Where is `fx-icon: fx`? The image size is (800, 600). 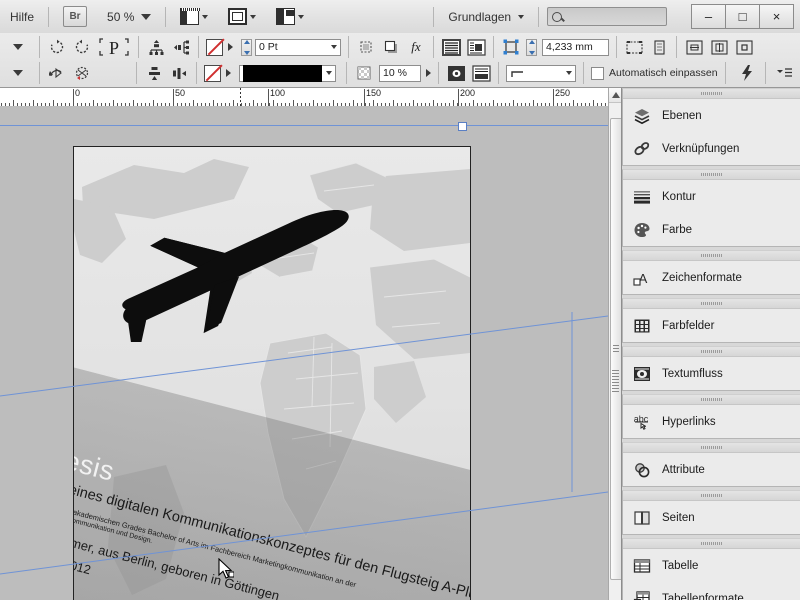
fx-icon: fx is located at coordinates (416, 47).